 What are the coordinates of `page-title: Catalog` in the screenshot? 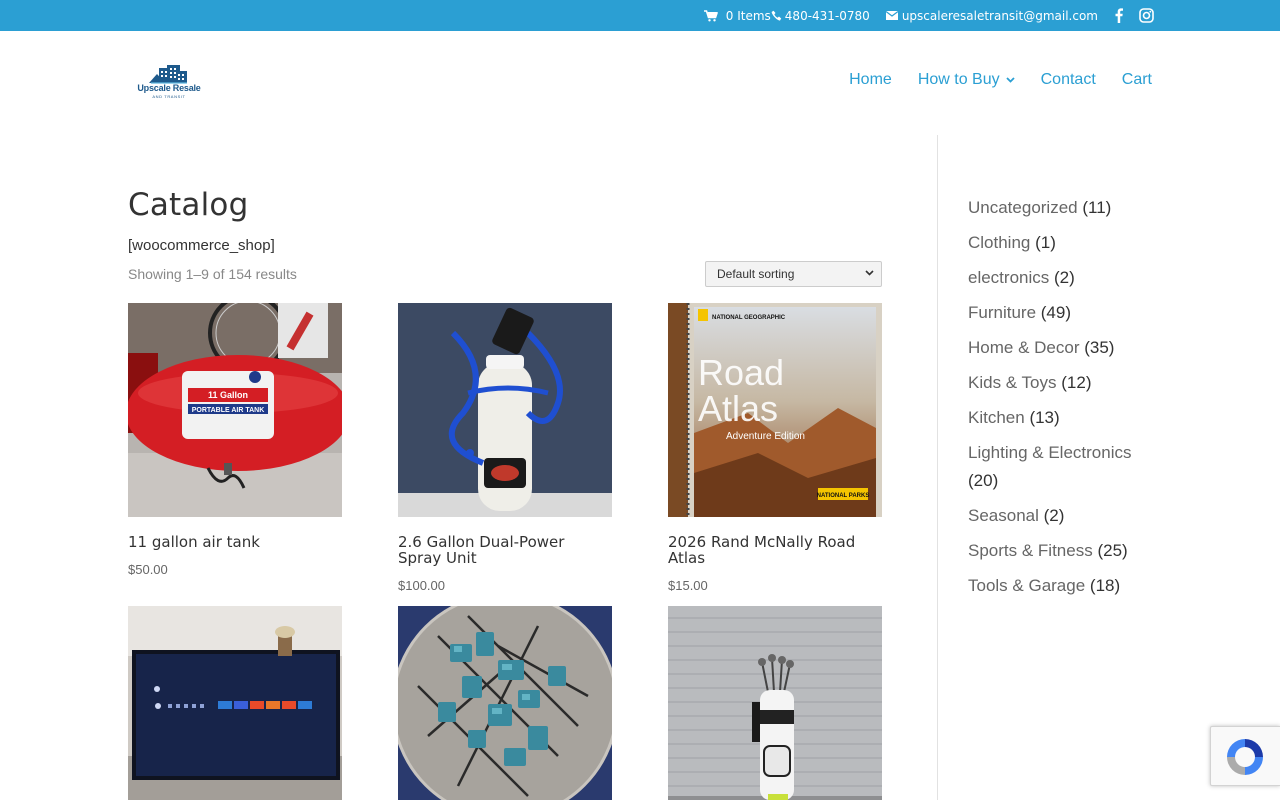 It's located at (188, 205).